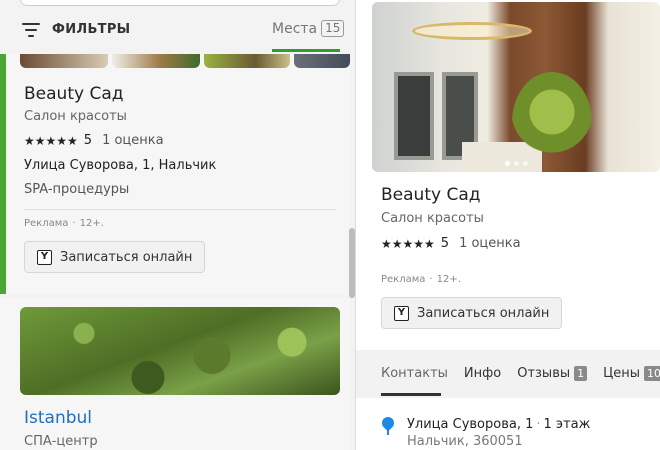  What do you see at coordinates (544, 373) in the screenshot?
I see `tab-label: Отзывы` at bounding box center [544, 373].